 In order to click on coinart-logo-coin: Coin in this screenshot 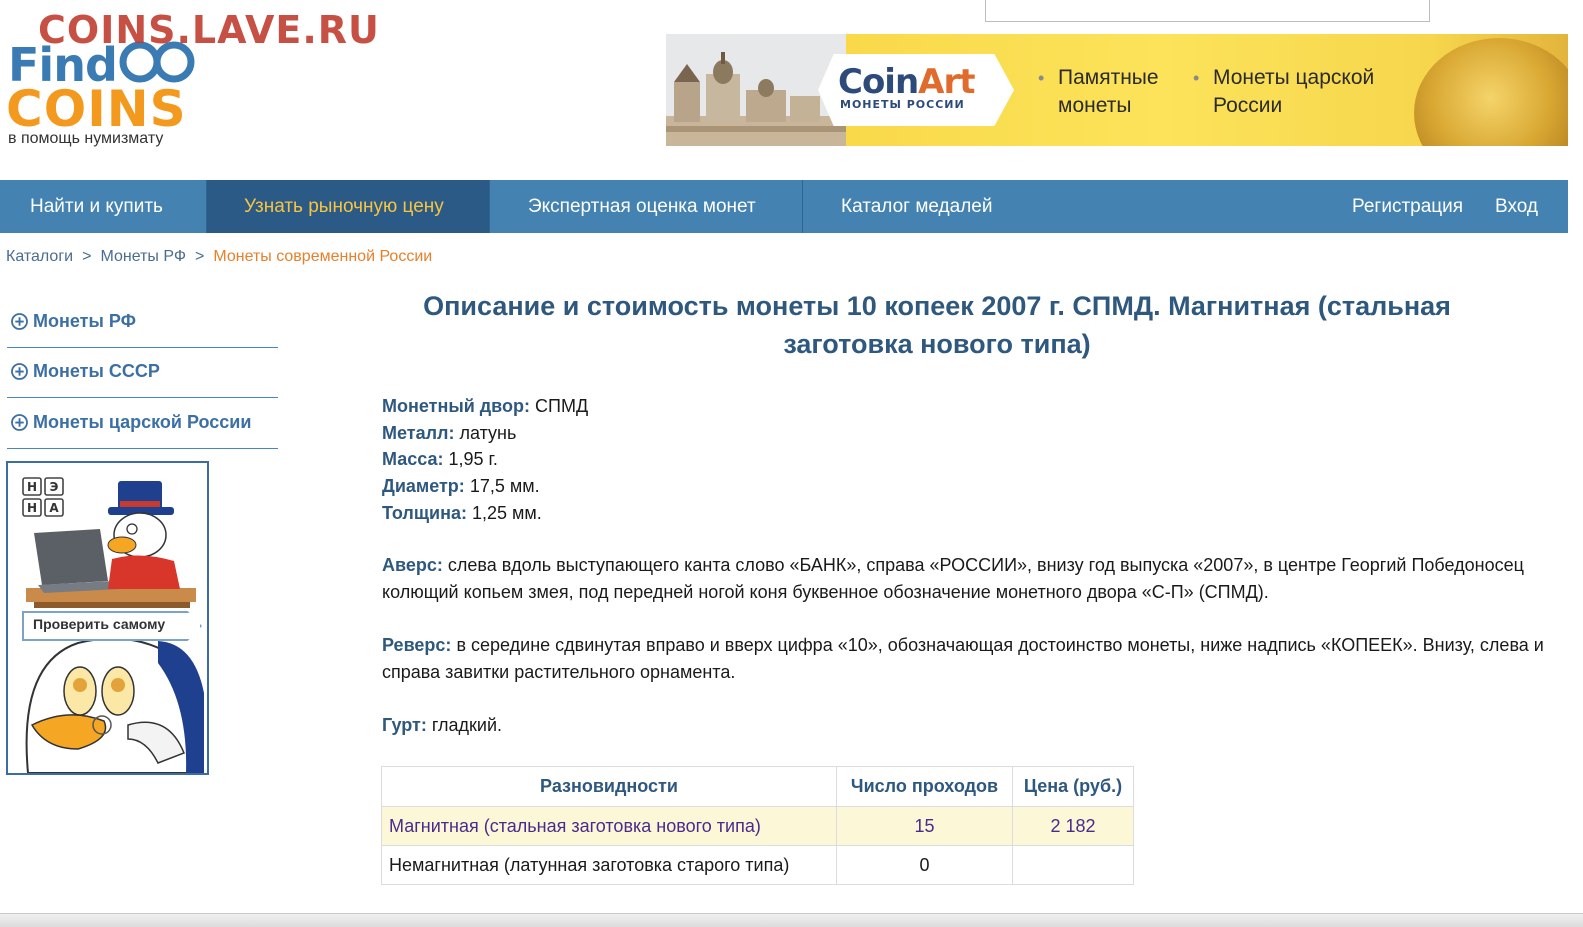, I will do `click(878, 82)`.